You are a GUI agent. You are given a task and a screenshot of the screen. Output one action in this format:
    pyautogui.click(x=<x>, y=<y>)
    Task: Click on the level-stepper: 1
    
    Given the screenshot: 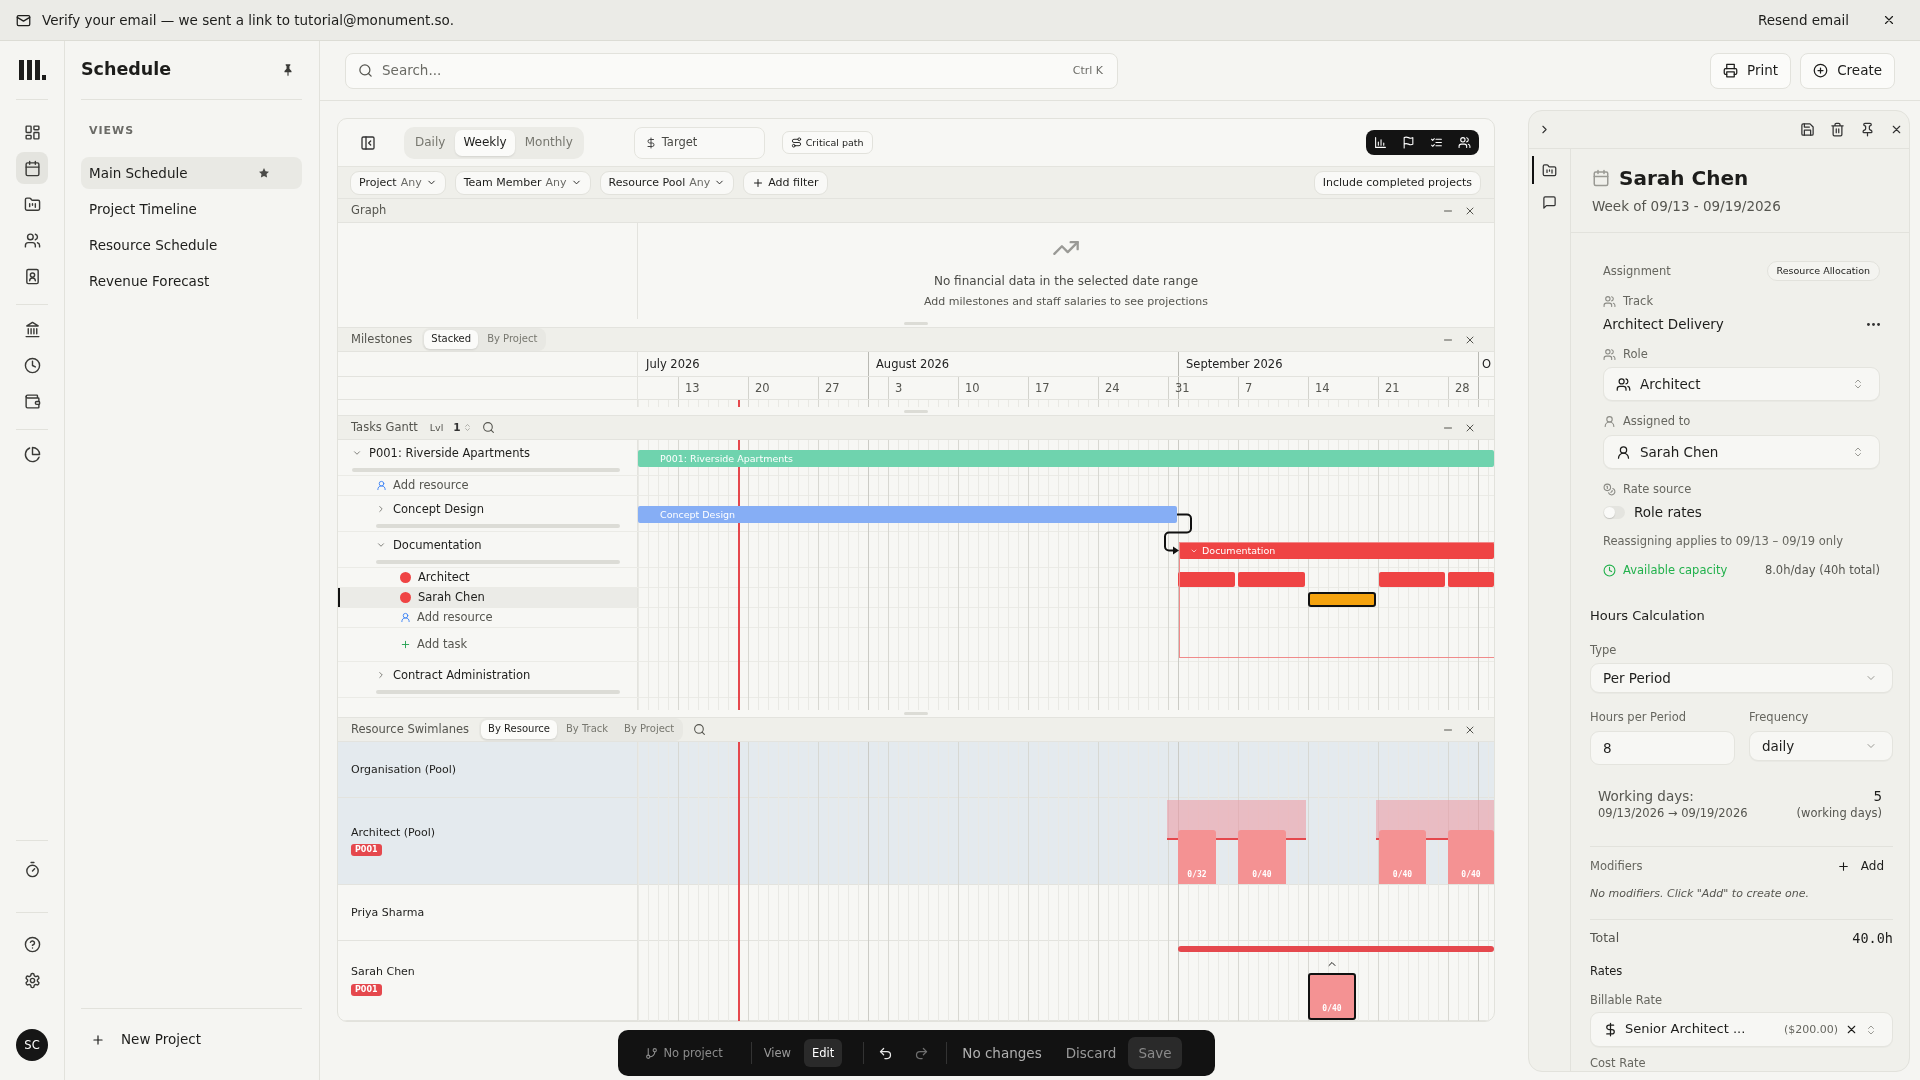 What is the action you would take?
    pyautogui.click(x=462, y=427)
    